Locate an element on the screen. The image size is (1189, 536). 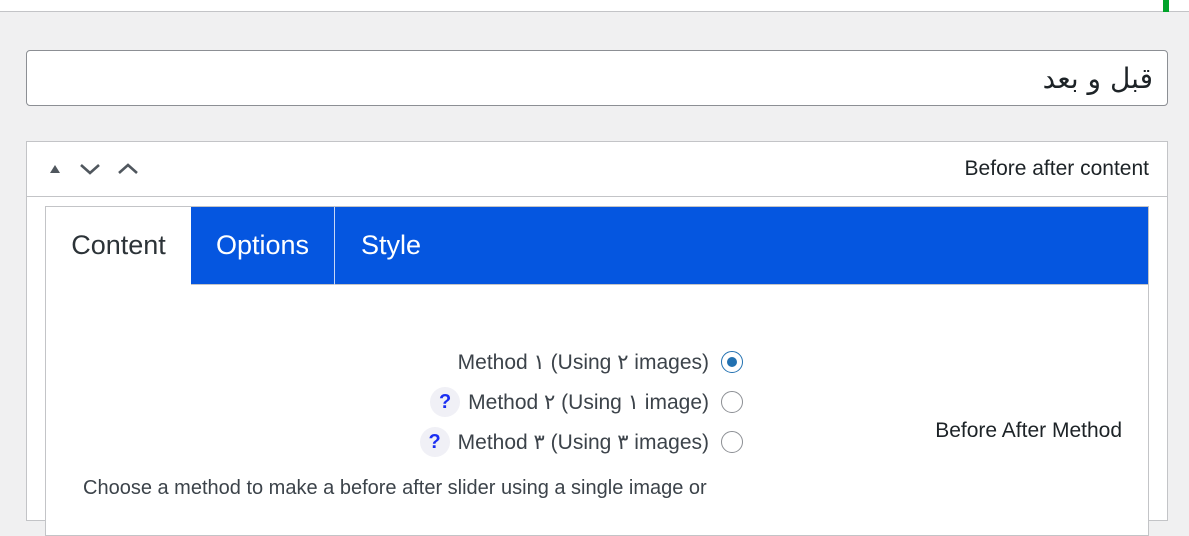
top-panel-strip is located at coordinates (594, 6).